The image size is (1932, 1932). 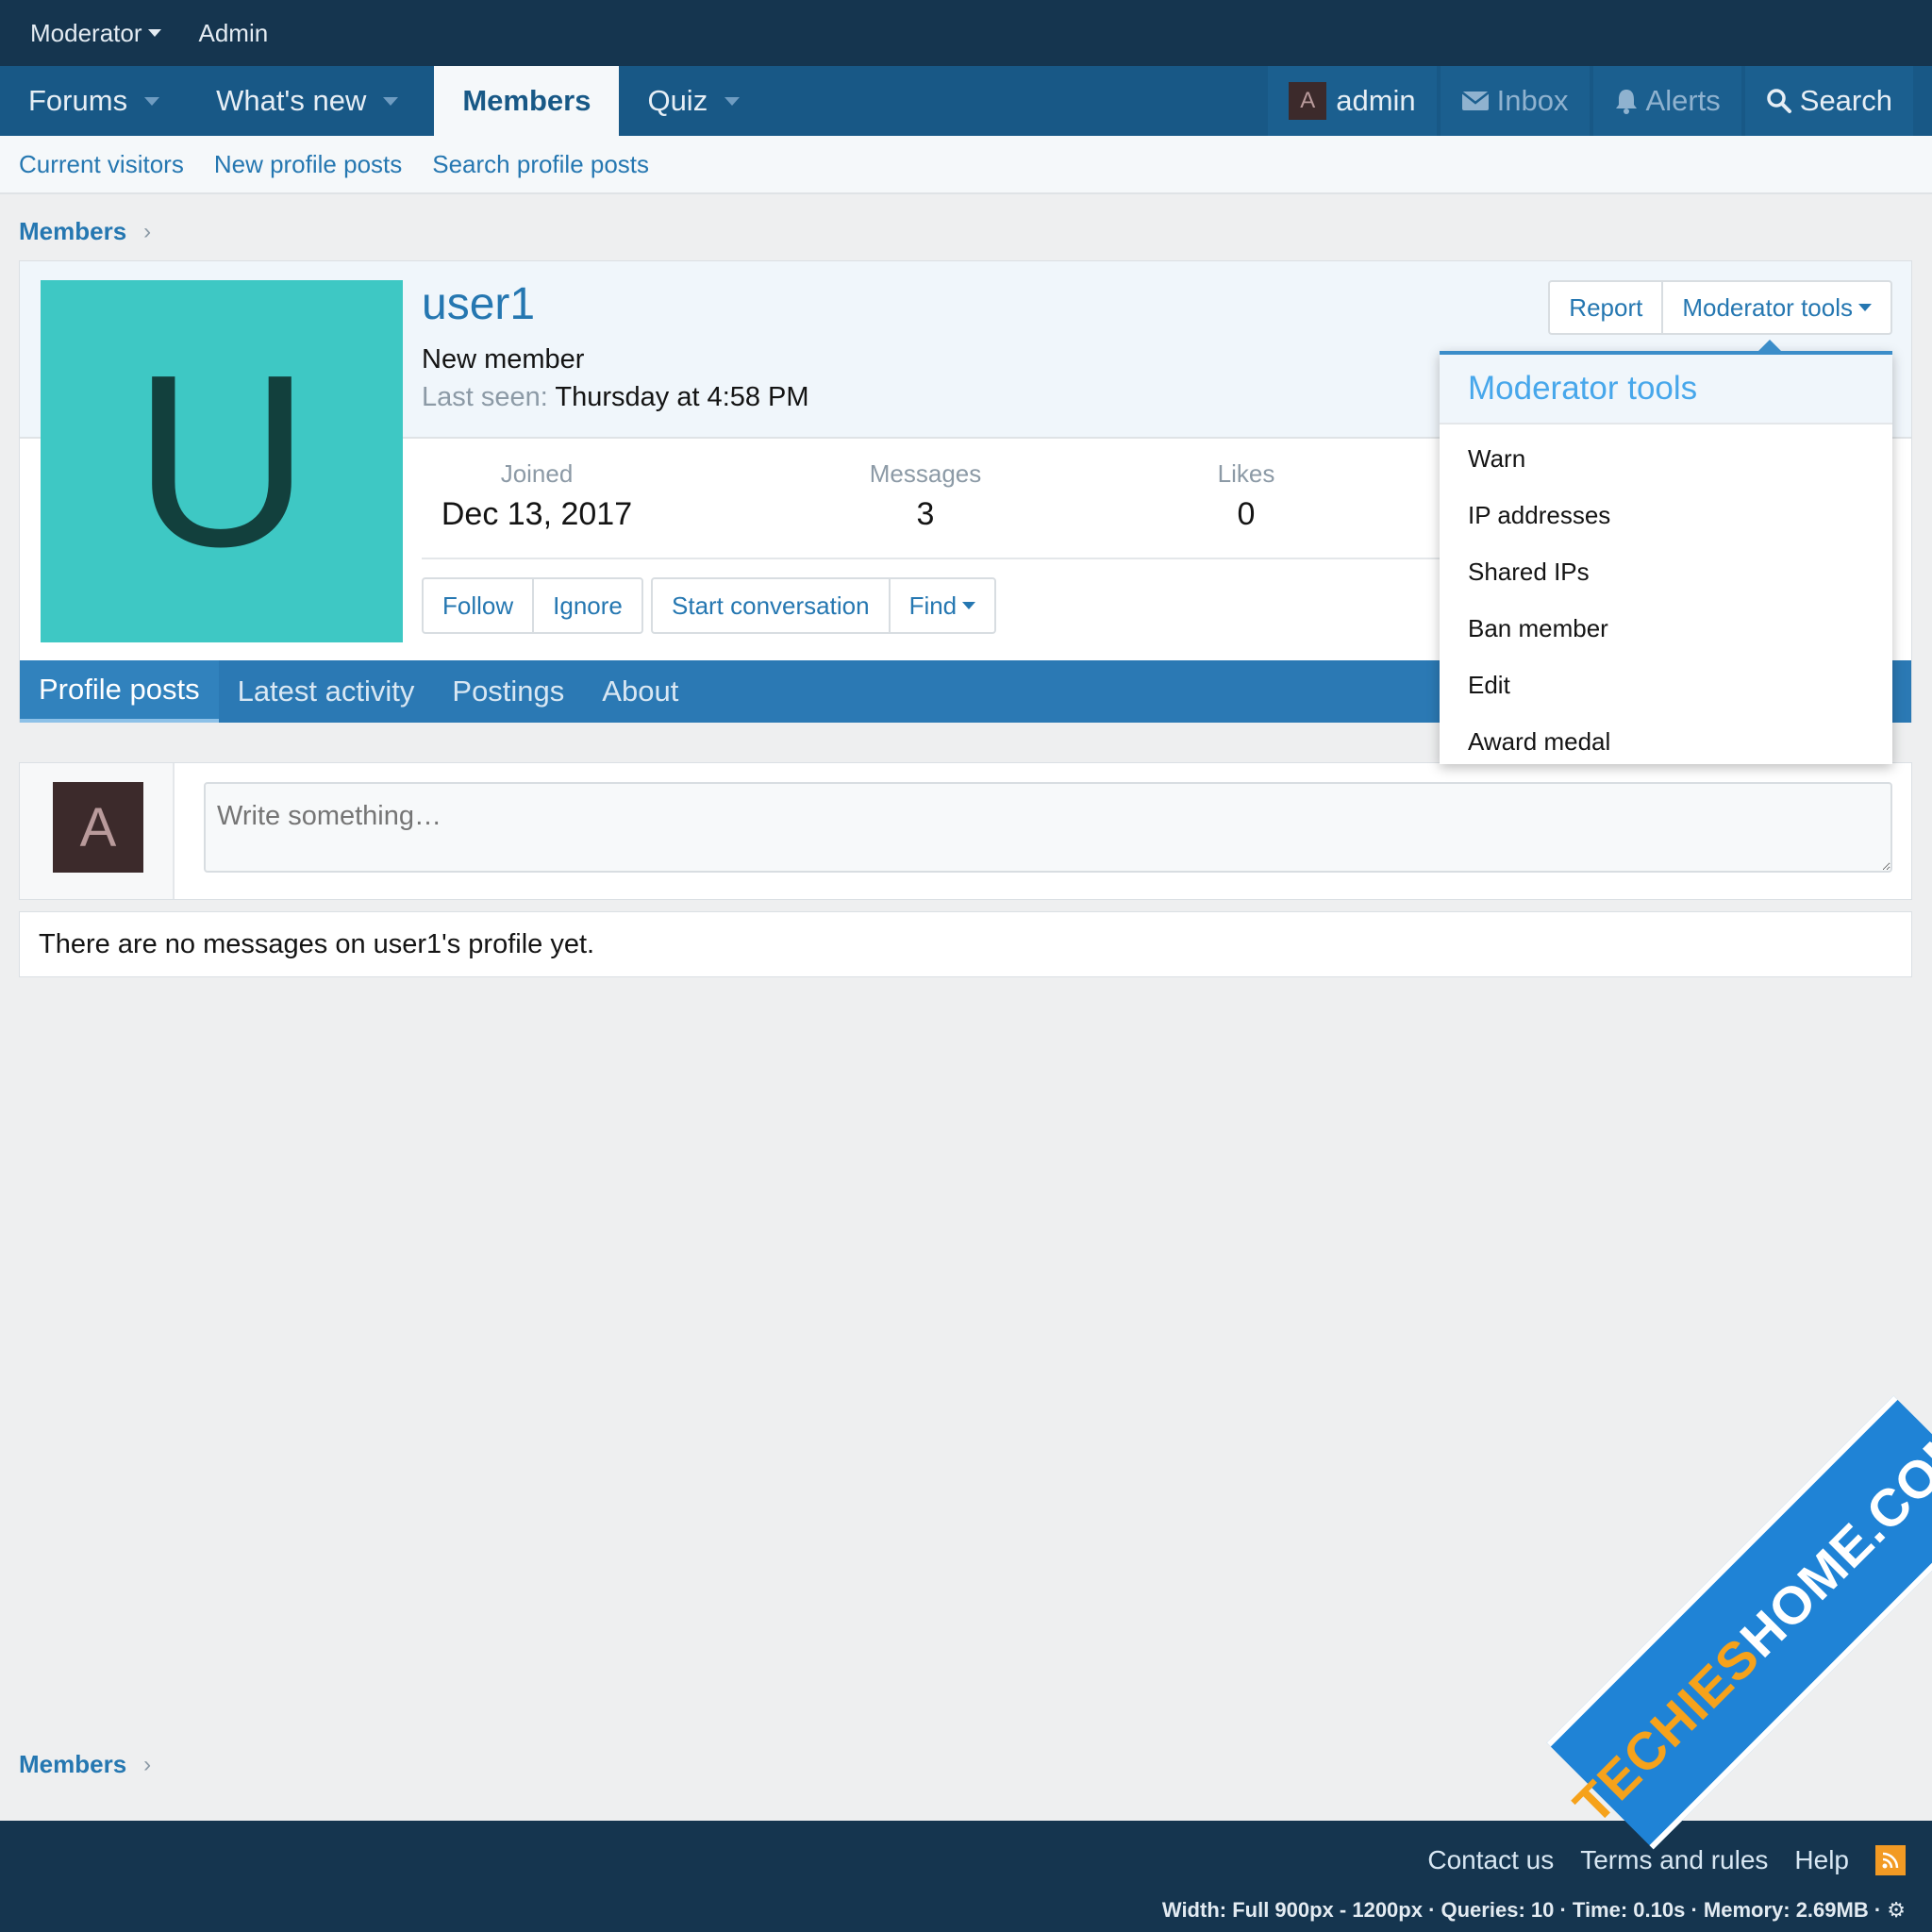 I want to click on admin-link: Admin, so click(x=234, y=34).